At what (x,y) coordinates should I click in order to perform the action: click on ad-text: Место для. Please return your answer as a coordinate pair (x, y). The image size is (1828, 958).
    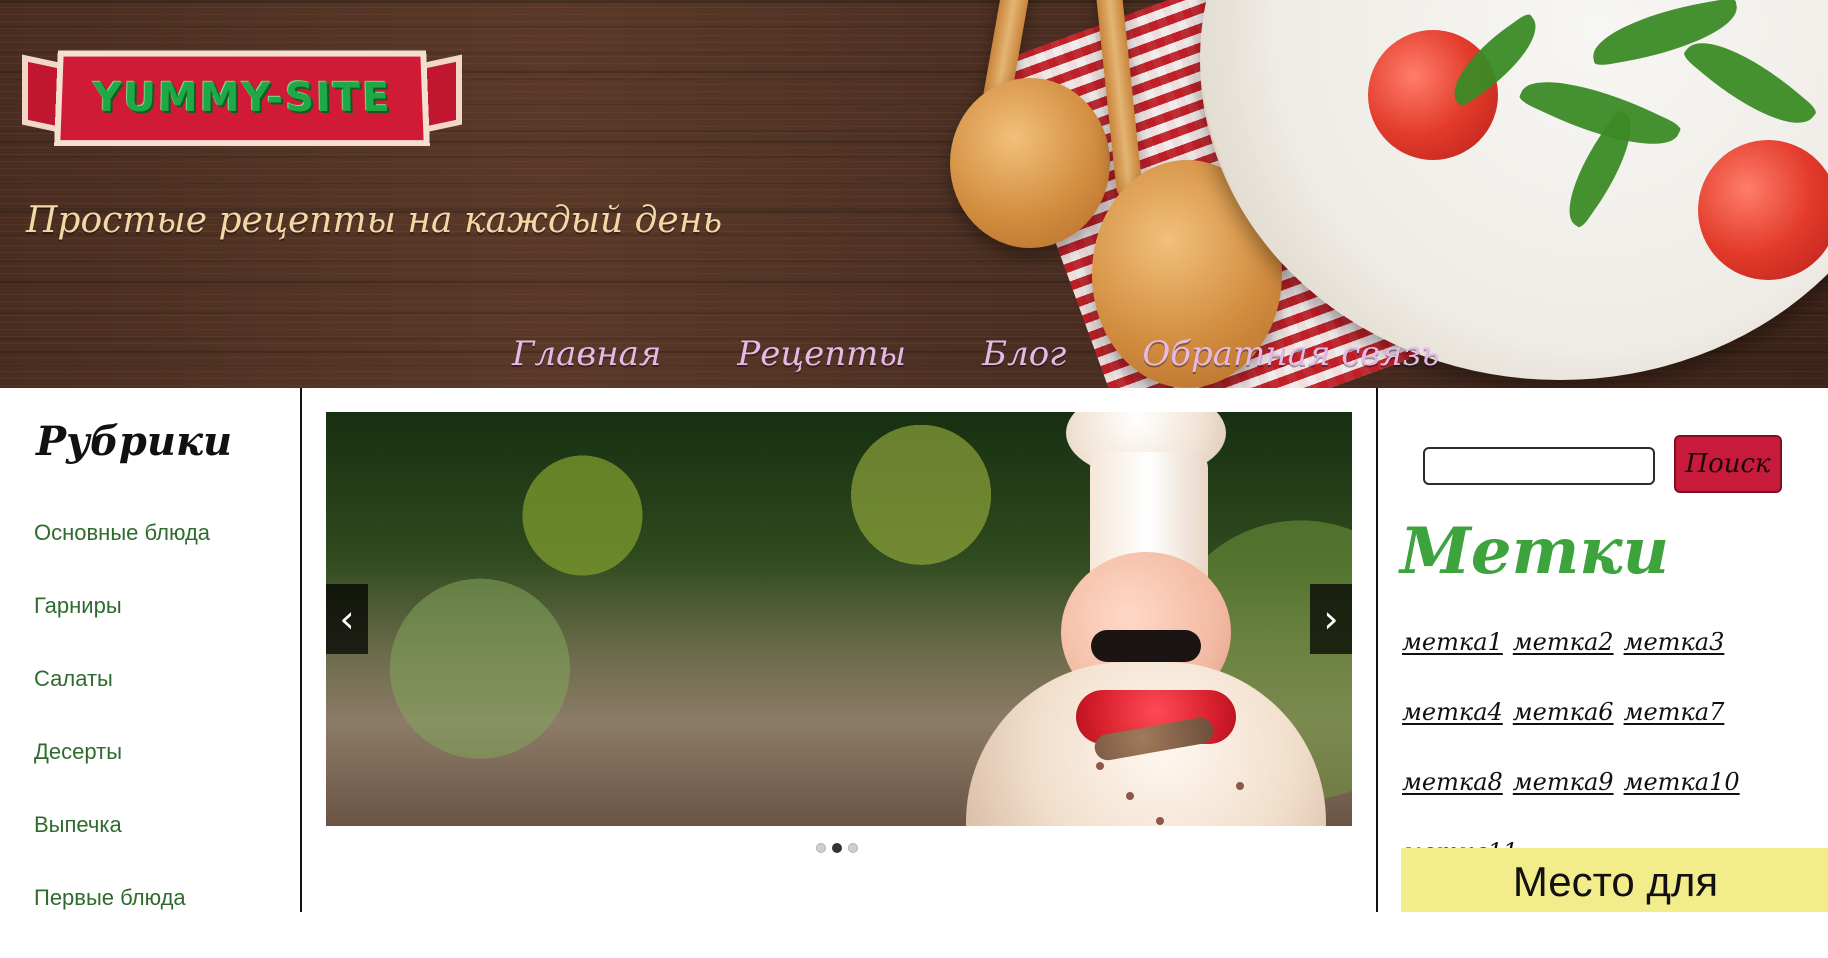
    Looking at the image, I should click on (1615, 881).